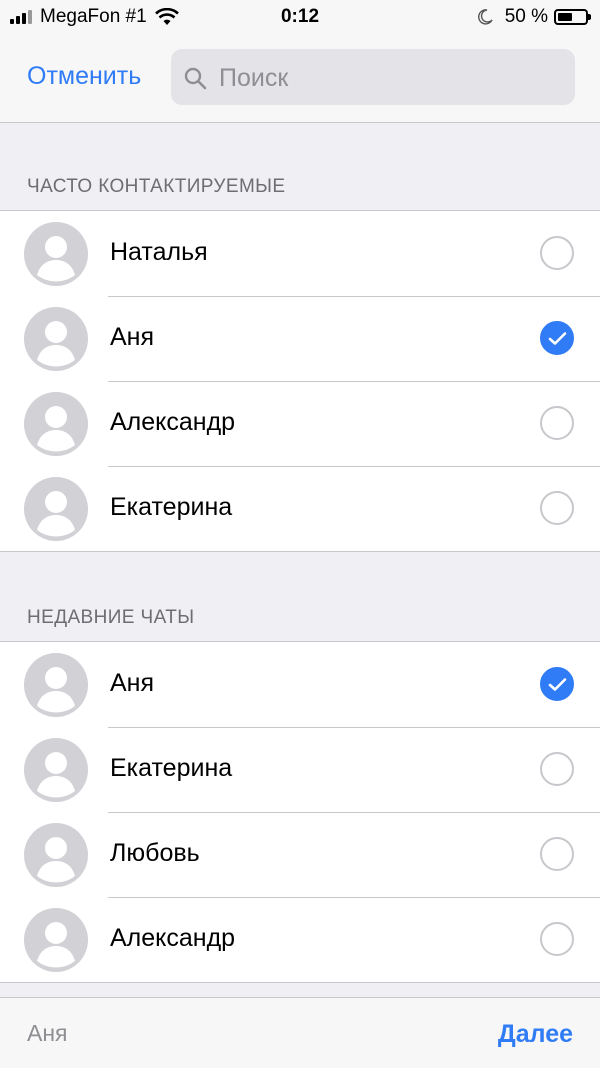 The width and height of the screenshot is (600, 1068). What do you see at coordinates (572, 17) in the screenshot?
I see `battery-icon` at bounding box center [572, 17].